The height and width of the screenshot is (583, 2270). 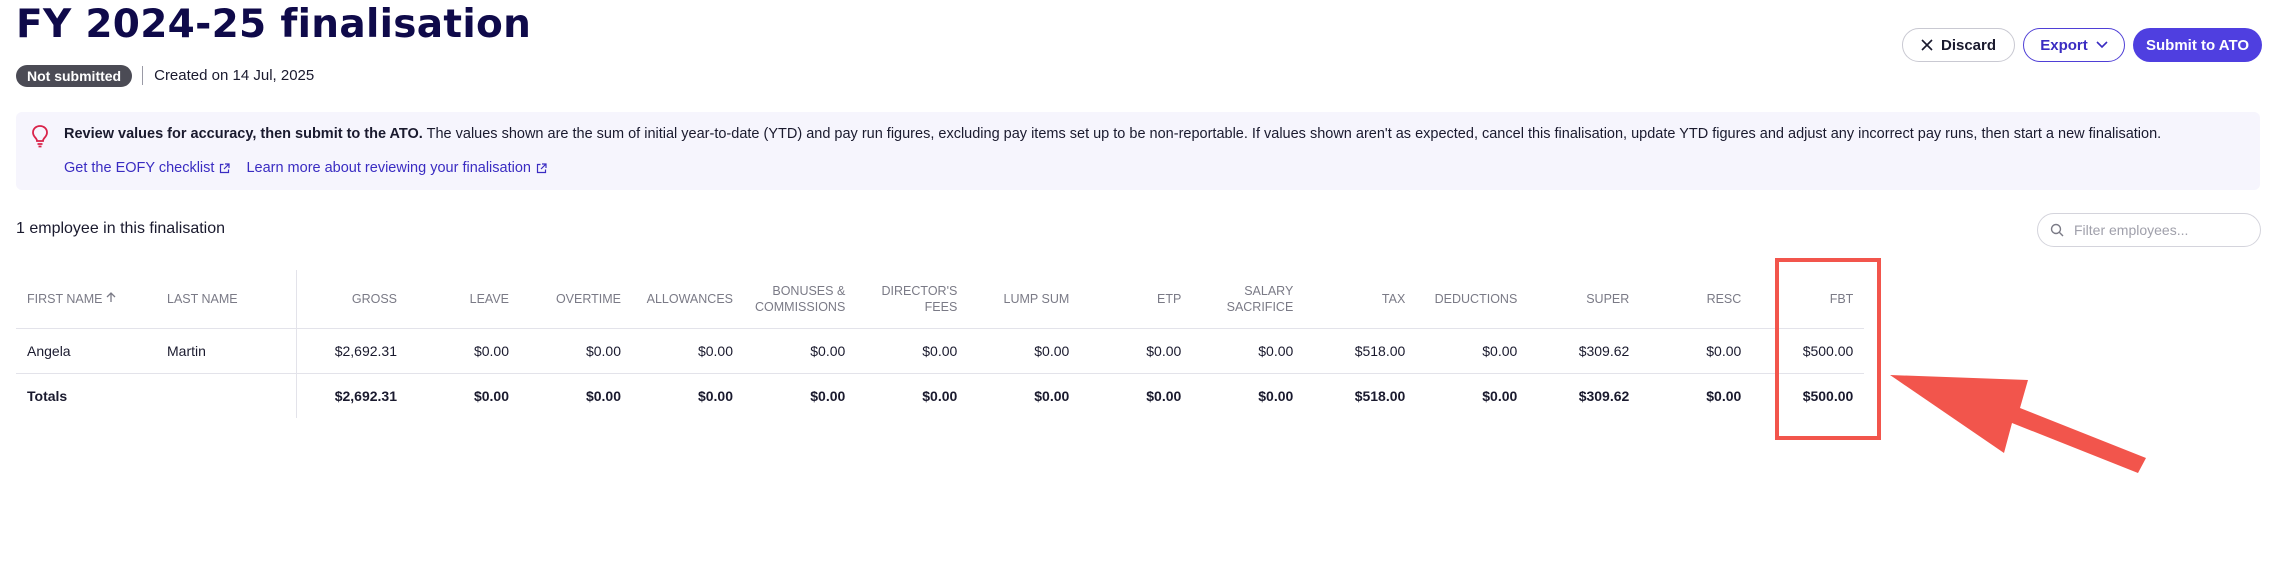 I want to click on col-directors-fees: DIRECTOR'S FEES, so click(x=912, y=299).